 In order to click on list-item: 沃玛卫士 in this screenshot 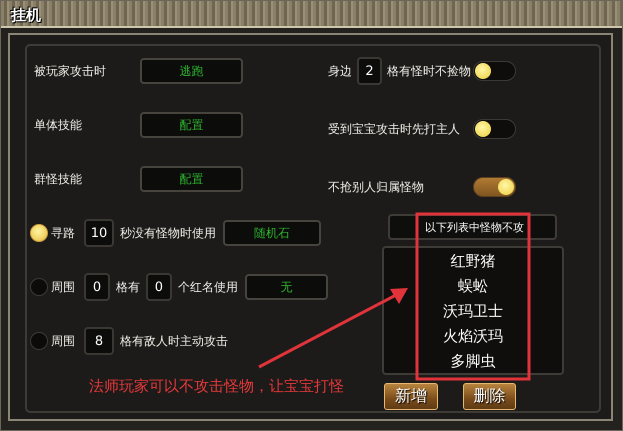, I will do `click(473, 311)`.